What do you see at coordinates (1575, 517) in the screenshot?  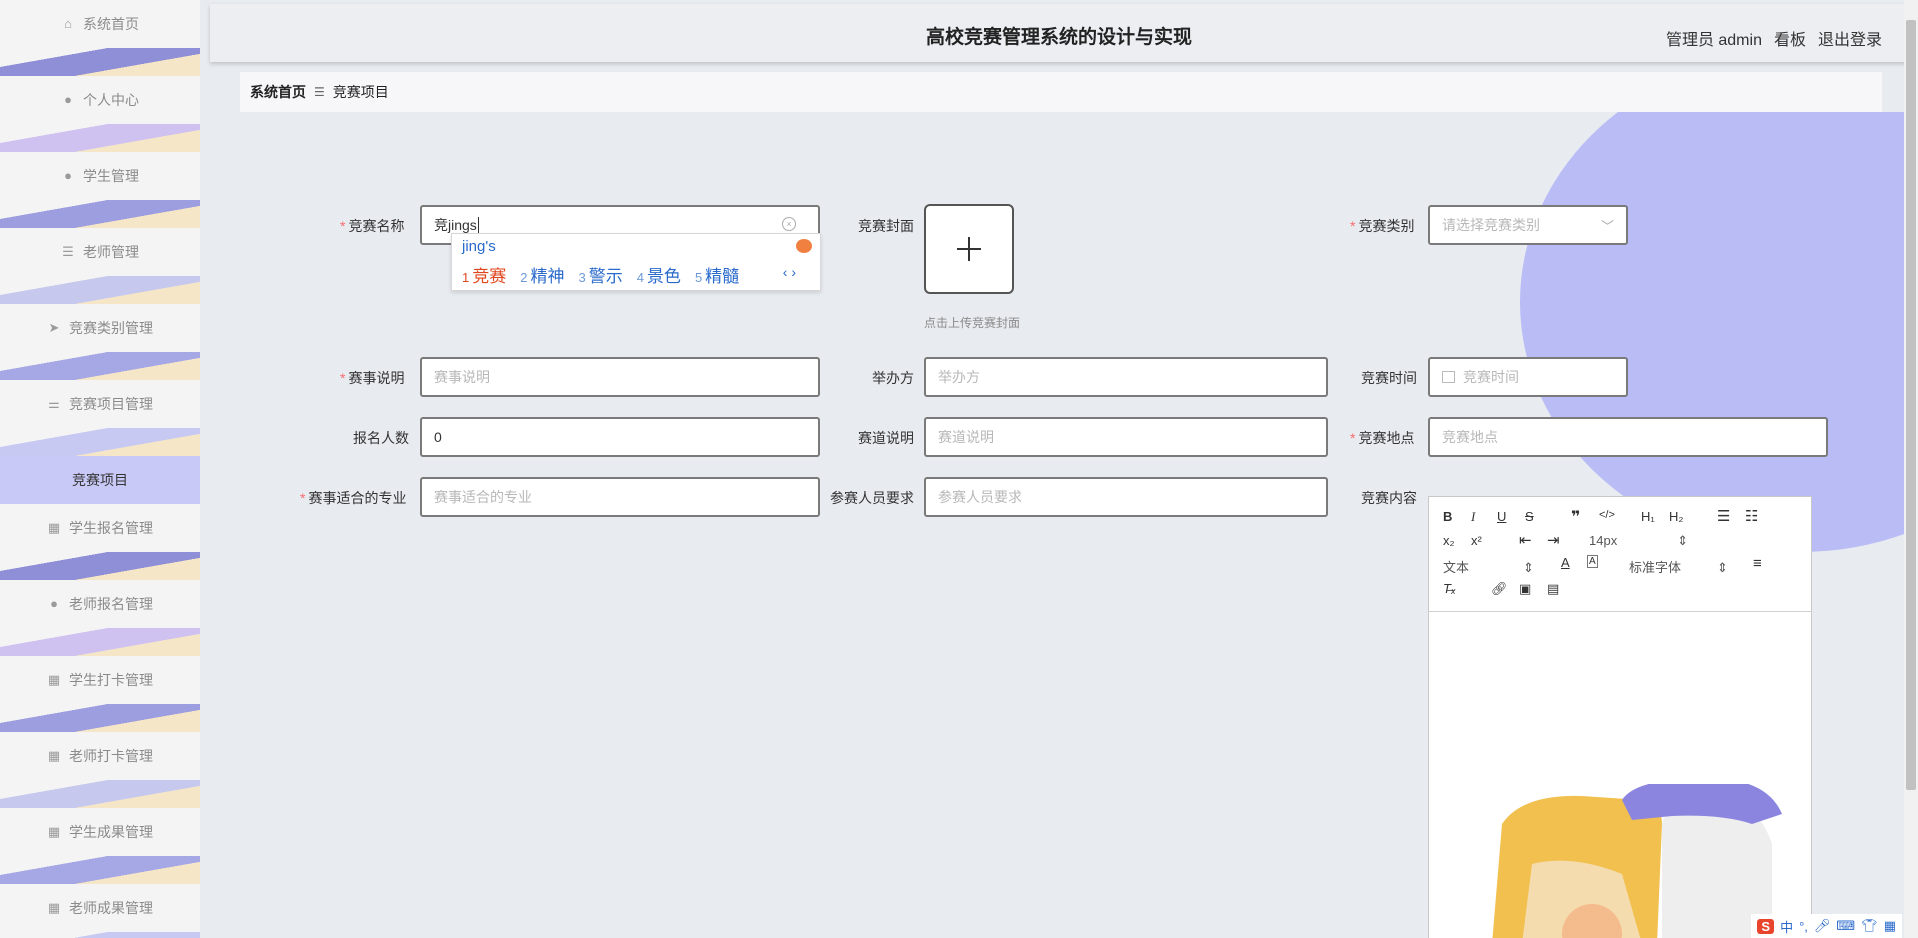 I see `quote-icon: ❞` at bounding box center [1575, 517].